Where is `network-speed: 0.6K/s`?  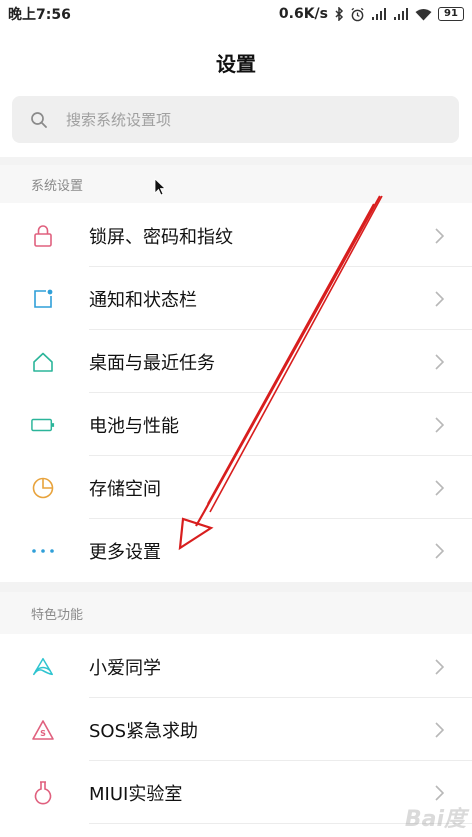 network-speed: 0.6K/s is located at coordinates (303, 14).